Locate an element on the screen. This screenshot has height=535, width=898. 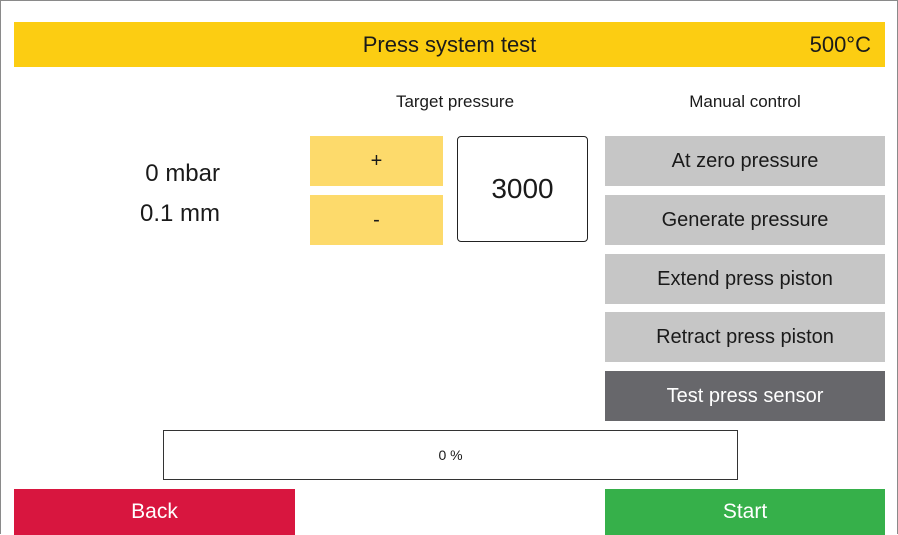
progress-text: 0 % is located at coordinates (450, 455).